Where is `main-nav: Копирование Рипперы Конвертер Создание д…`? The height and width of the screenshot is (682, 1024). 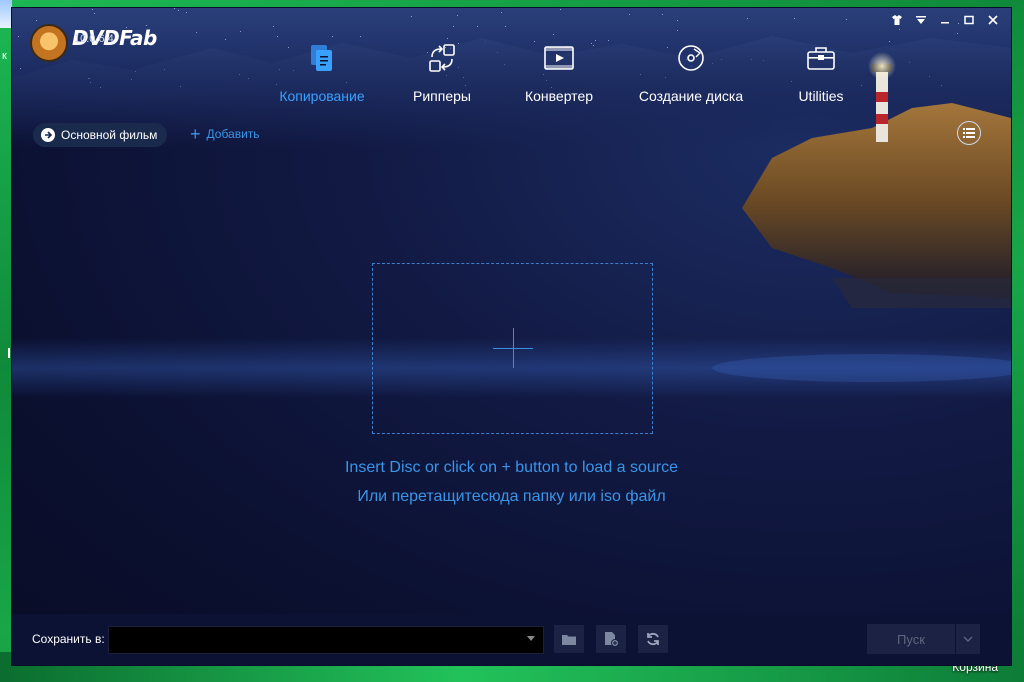 main-nav: Копирование Рипперы Конвертер Создание д… is located at coordinates (569, 73).